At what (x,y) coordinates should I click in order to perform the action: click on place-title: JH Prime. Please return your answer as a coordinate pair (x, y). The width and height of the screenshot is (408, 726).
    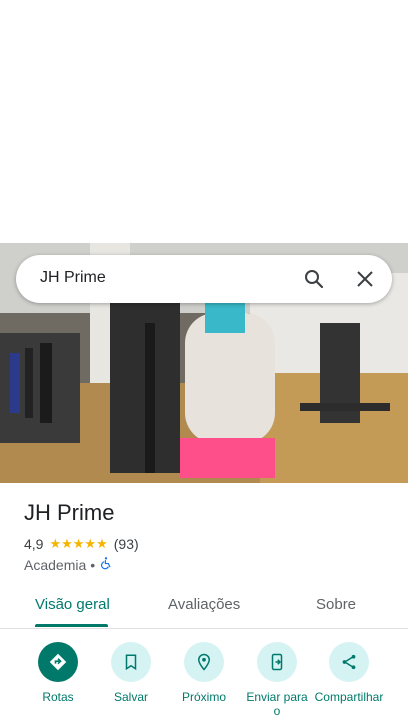
    Looking at the image, I should click on (69, 512).